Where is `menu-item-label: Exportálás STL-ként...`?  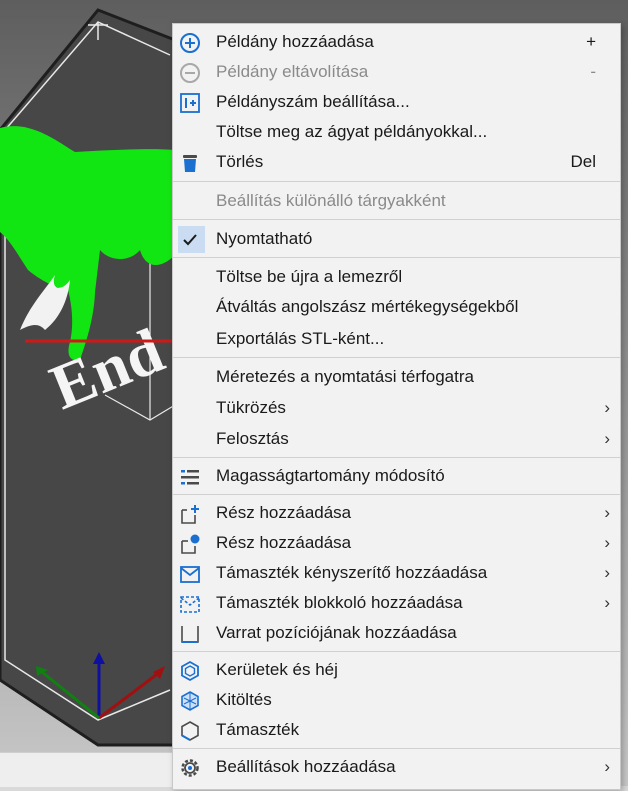 menu-item-label: Exportálás STL-ként... is located at coordinates (300, 338).